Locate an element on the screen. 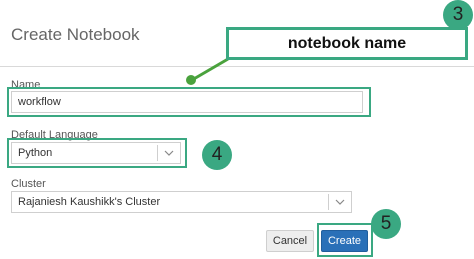 Image resolution: width=474 pixels, height=259 pixels. step-badge-4: 4 is located at coordinates (217, 155).